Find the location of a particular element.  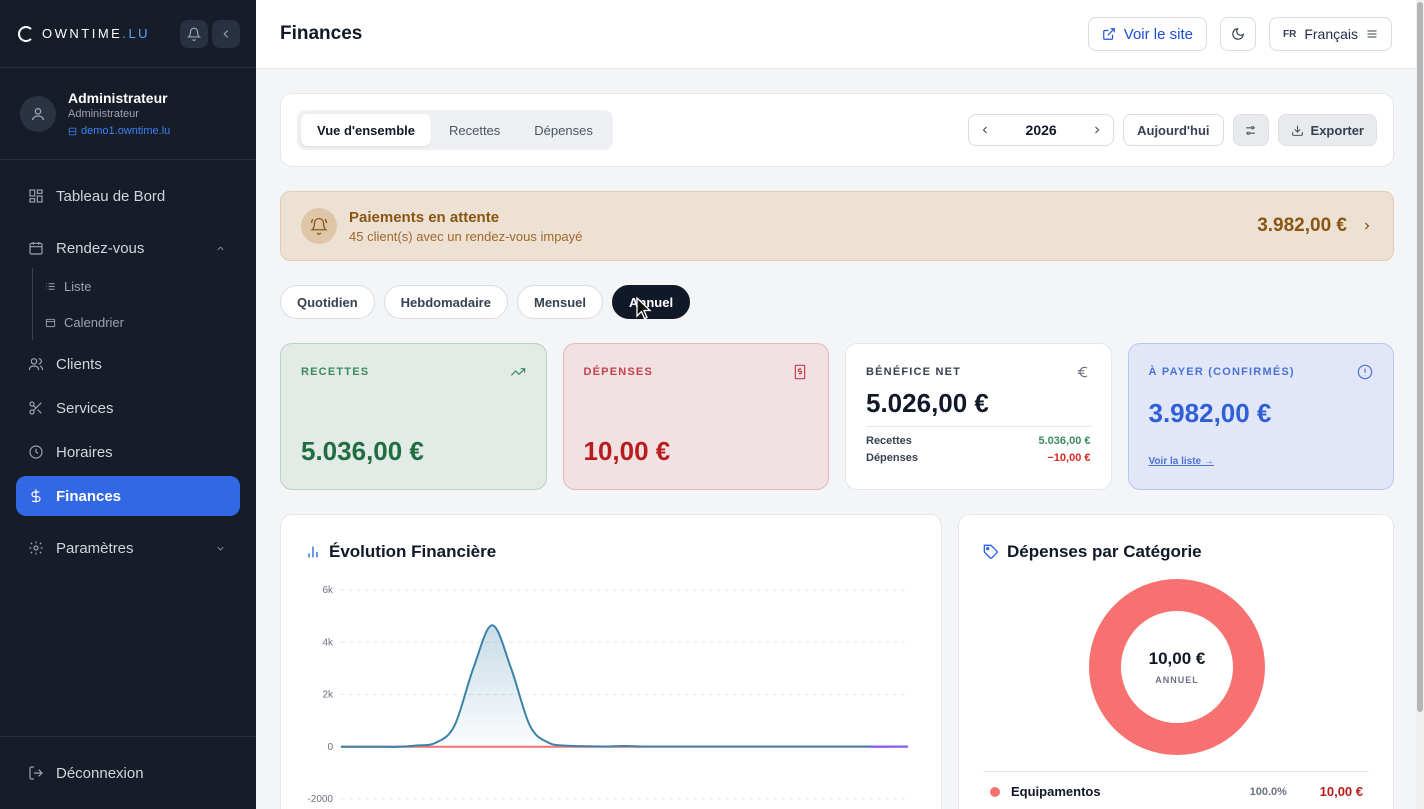

appointments-submenu: Liste Calendrier is located at coordinates (136, 304).